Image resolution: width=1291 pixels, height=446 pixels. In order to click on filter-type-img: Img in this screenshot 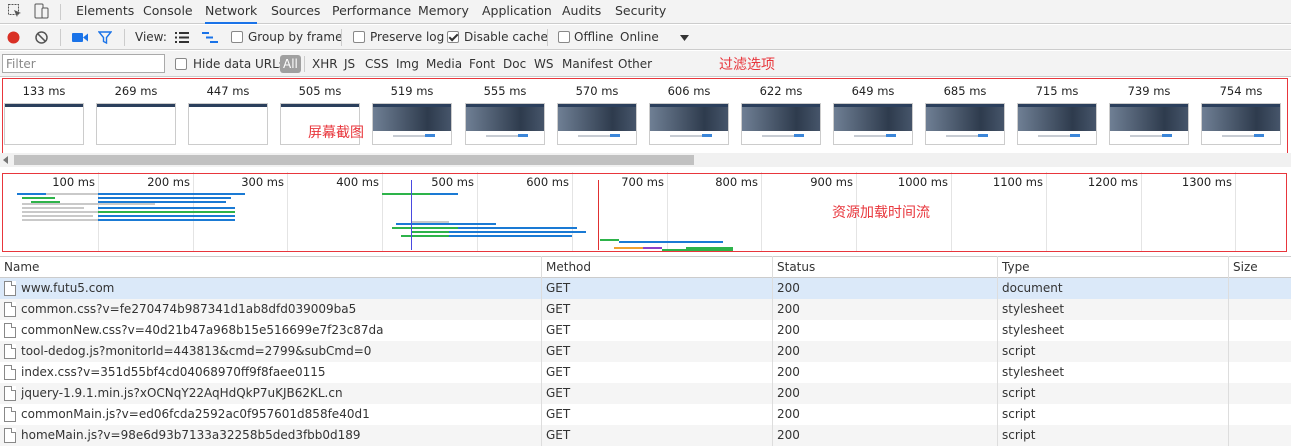, I will do `click(407, 64)`.